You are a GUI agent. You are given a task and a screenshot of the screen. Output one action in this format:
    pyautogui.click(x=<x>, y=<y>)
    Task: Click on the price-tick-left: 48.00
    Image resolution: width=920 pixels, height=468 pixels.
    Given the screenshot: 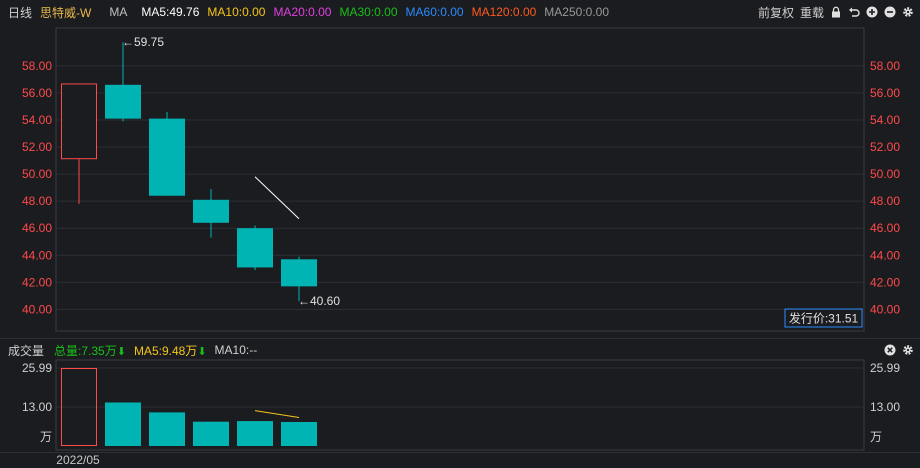 What is the action you would take?
    pyautogui.click(x=37, y=201)
    